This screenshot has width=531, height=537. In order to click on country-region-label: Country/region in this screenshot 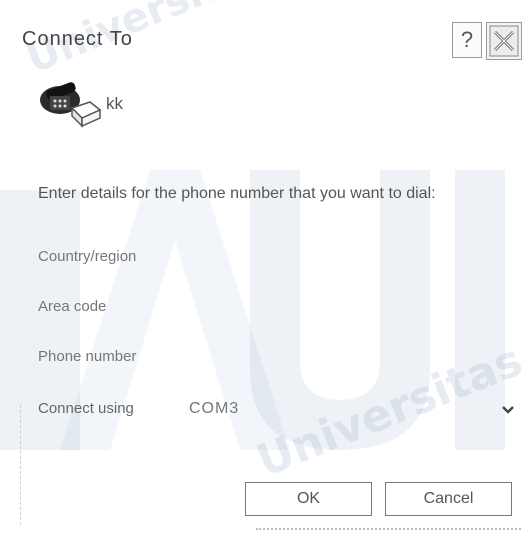, I will do `click(87, 256)`.